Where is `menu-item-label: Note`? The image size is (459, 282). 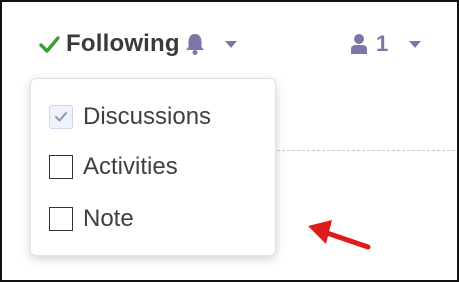 menu-item-label: Note is located at coordinates (108, 218).